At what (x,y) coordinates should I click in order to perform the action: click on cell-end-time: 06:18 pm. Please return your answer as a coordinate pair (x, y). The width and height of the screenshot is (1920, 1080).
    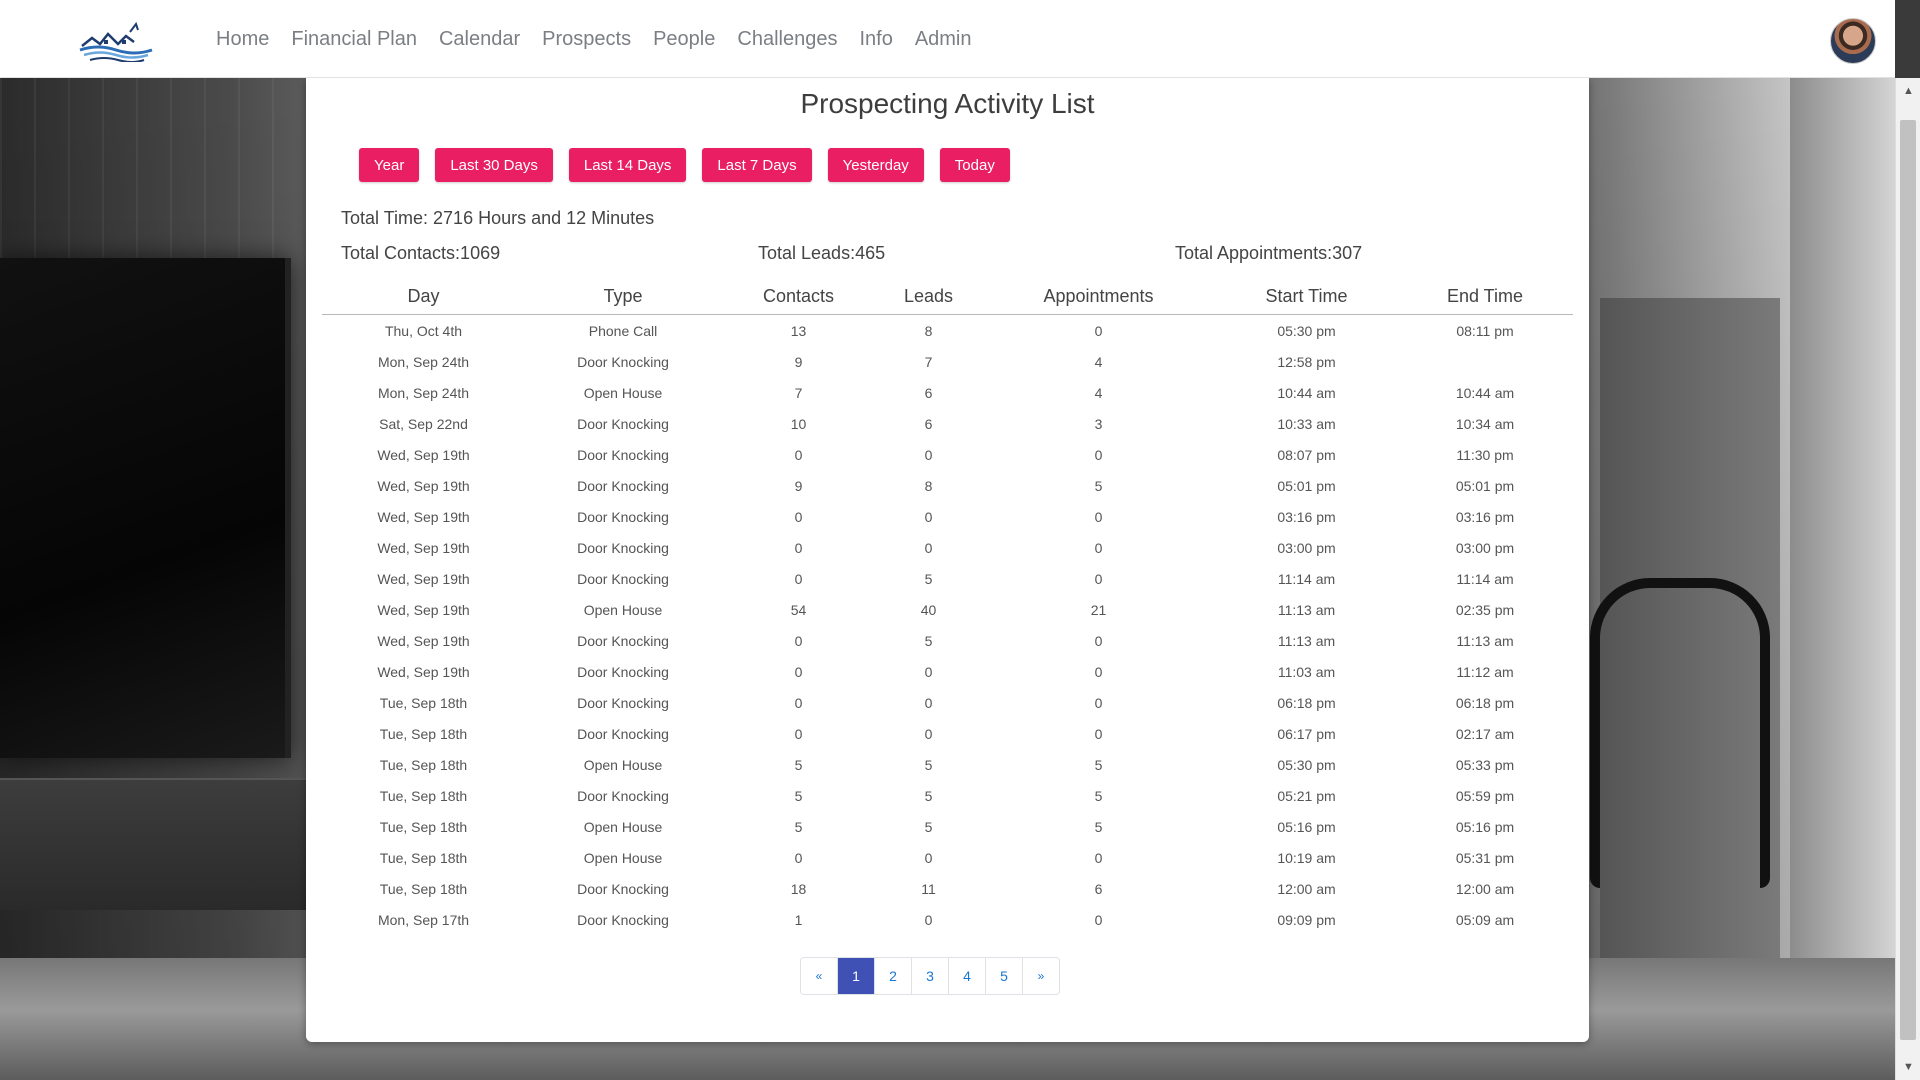
    Looking at the image, I should click on (1485, 702).